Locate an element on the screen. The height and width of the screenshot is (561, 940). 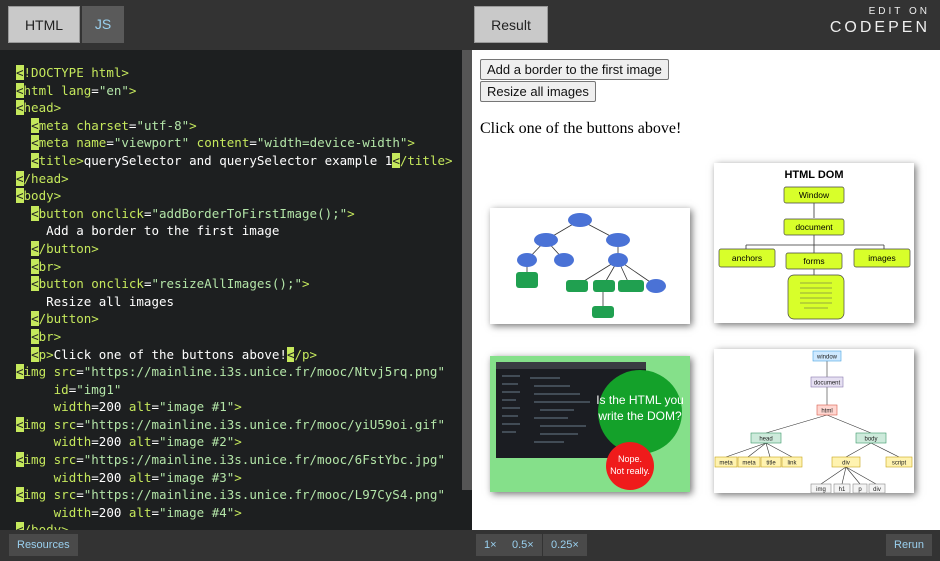
code-token: "image #2" is located at coordinates (197, 442).